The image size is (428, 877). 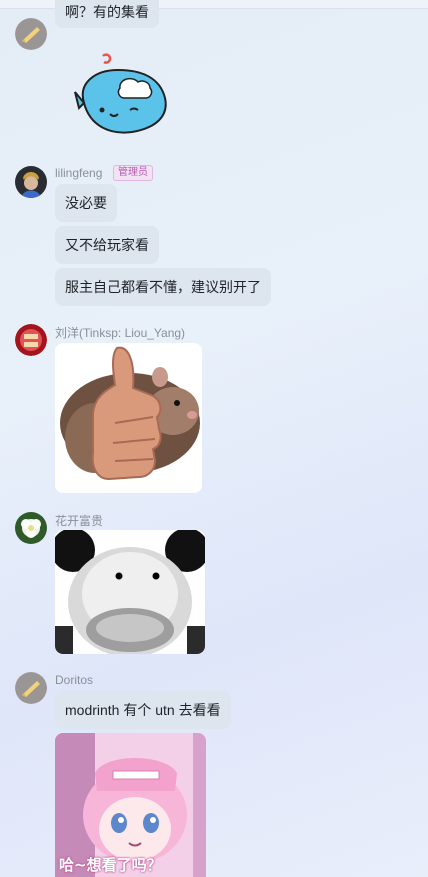 I want to click on blurry-panda-face-sticker, so click(x=130, y=592).